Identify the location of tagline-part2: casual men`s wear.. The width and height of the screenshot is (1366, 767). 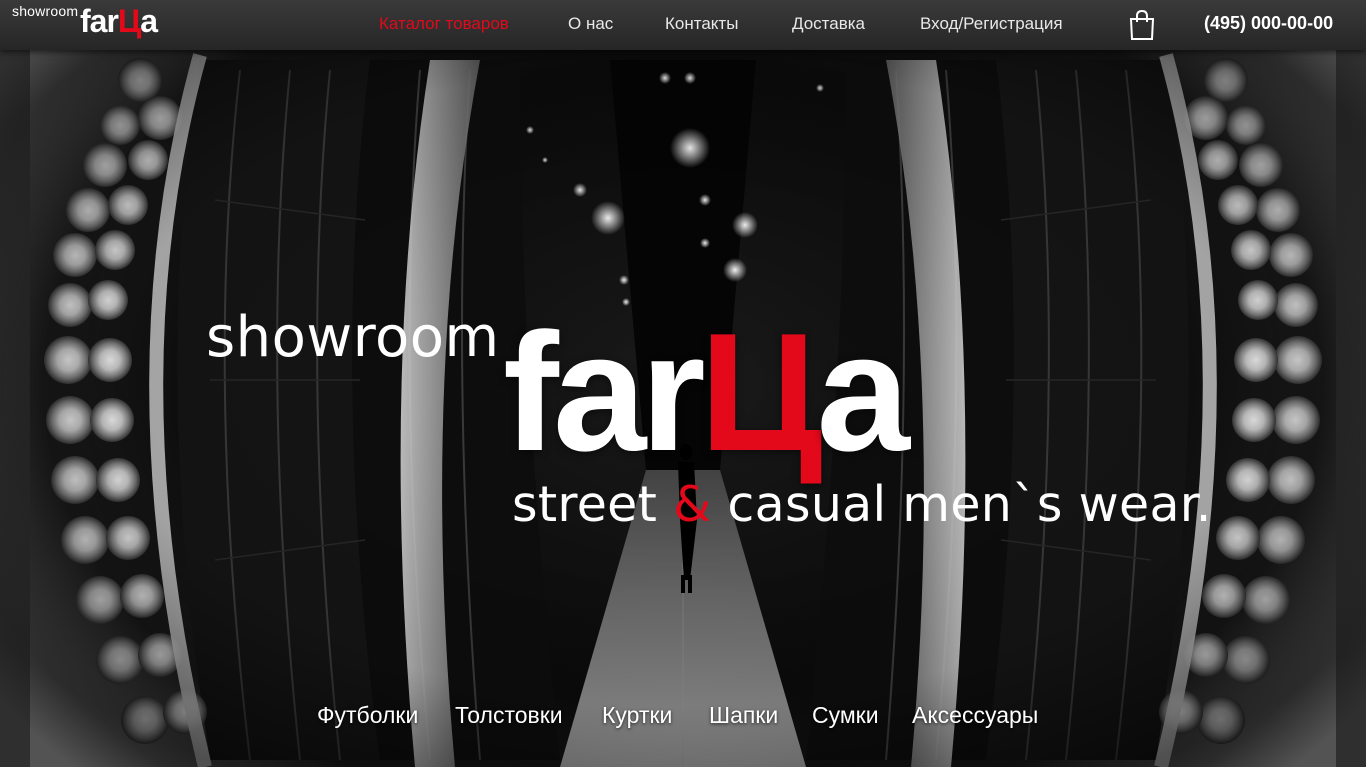
(969, 504).